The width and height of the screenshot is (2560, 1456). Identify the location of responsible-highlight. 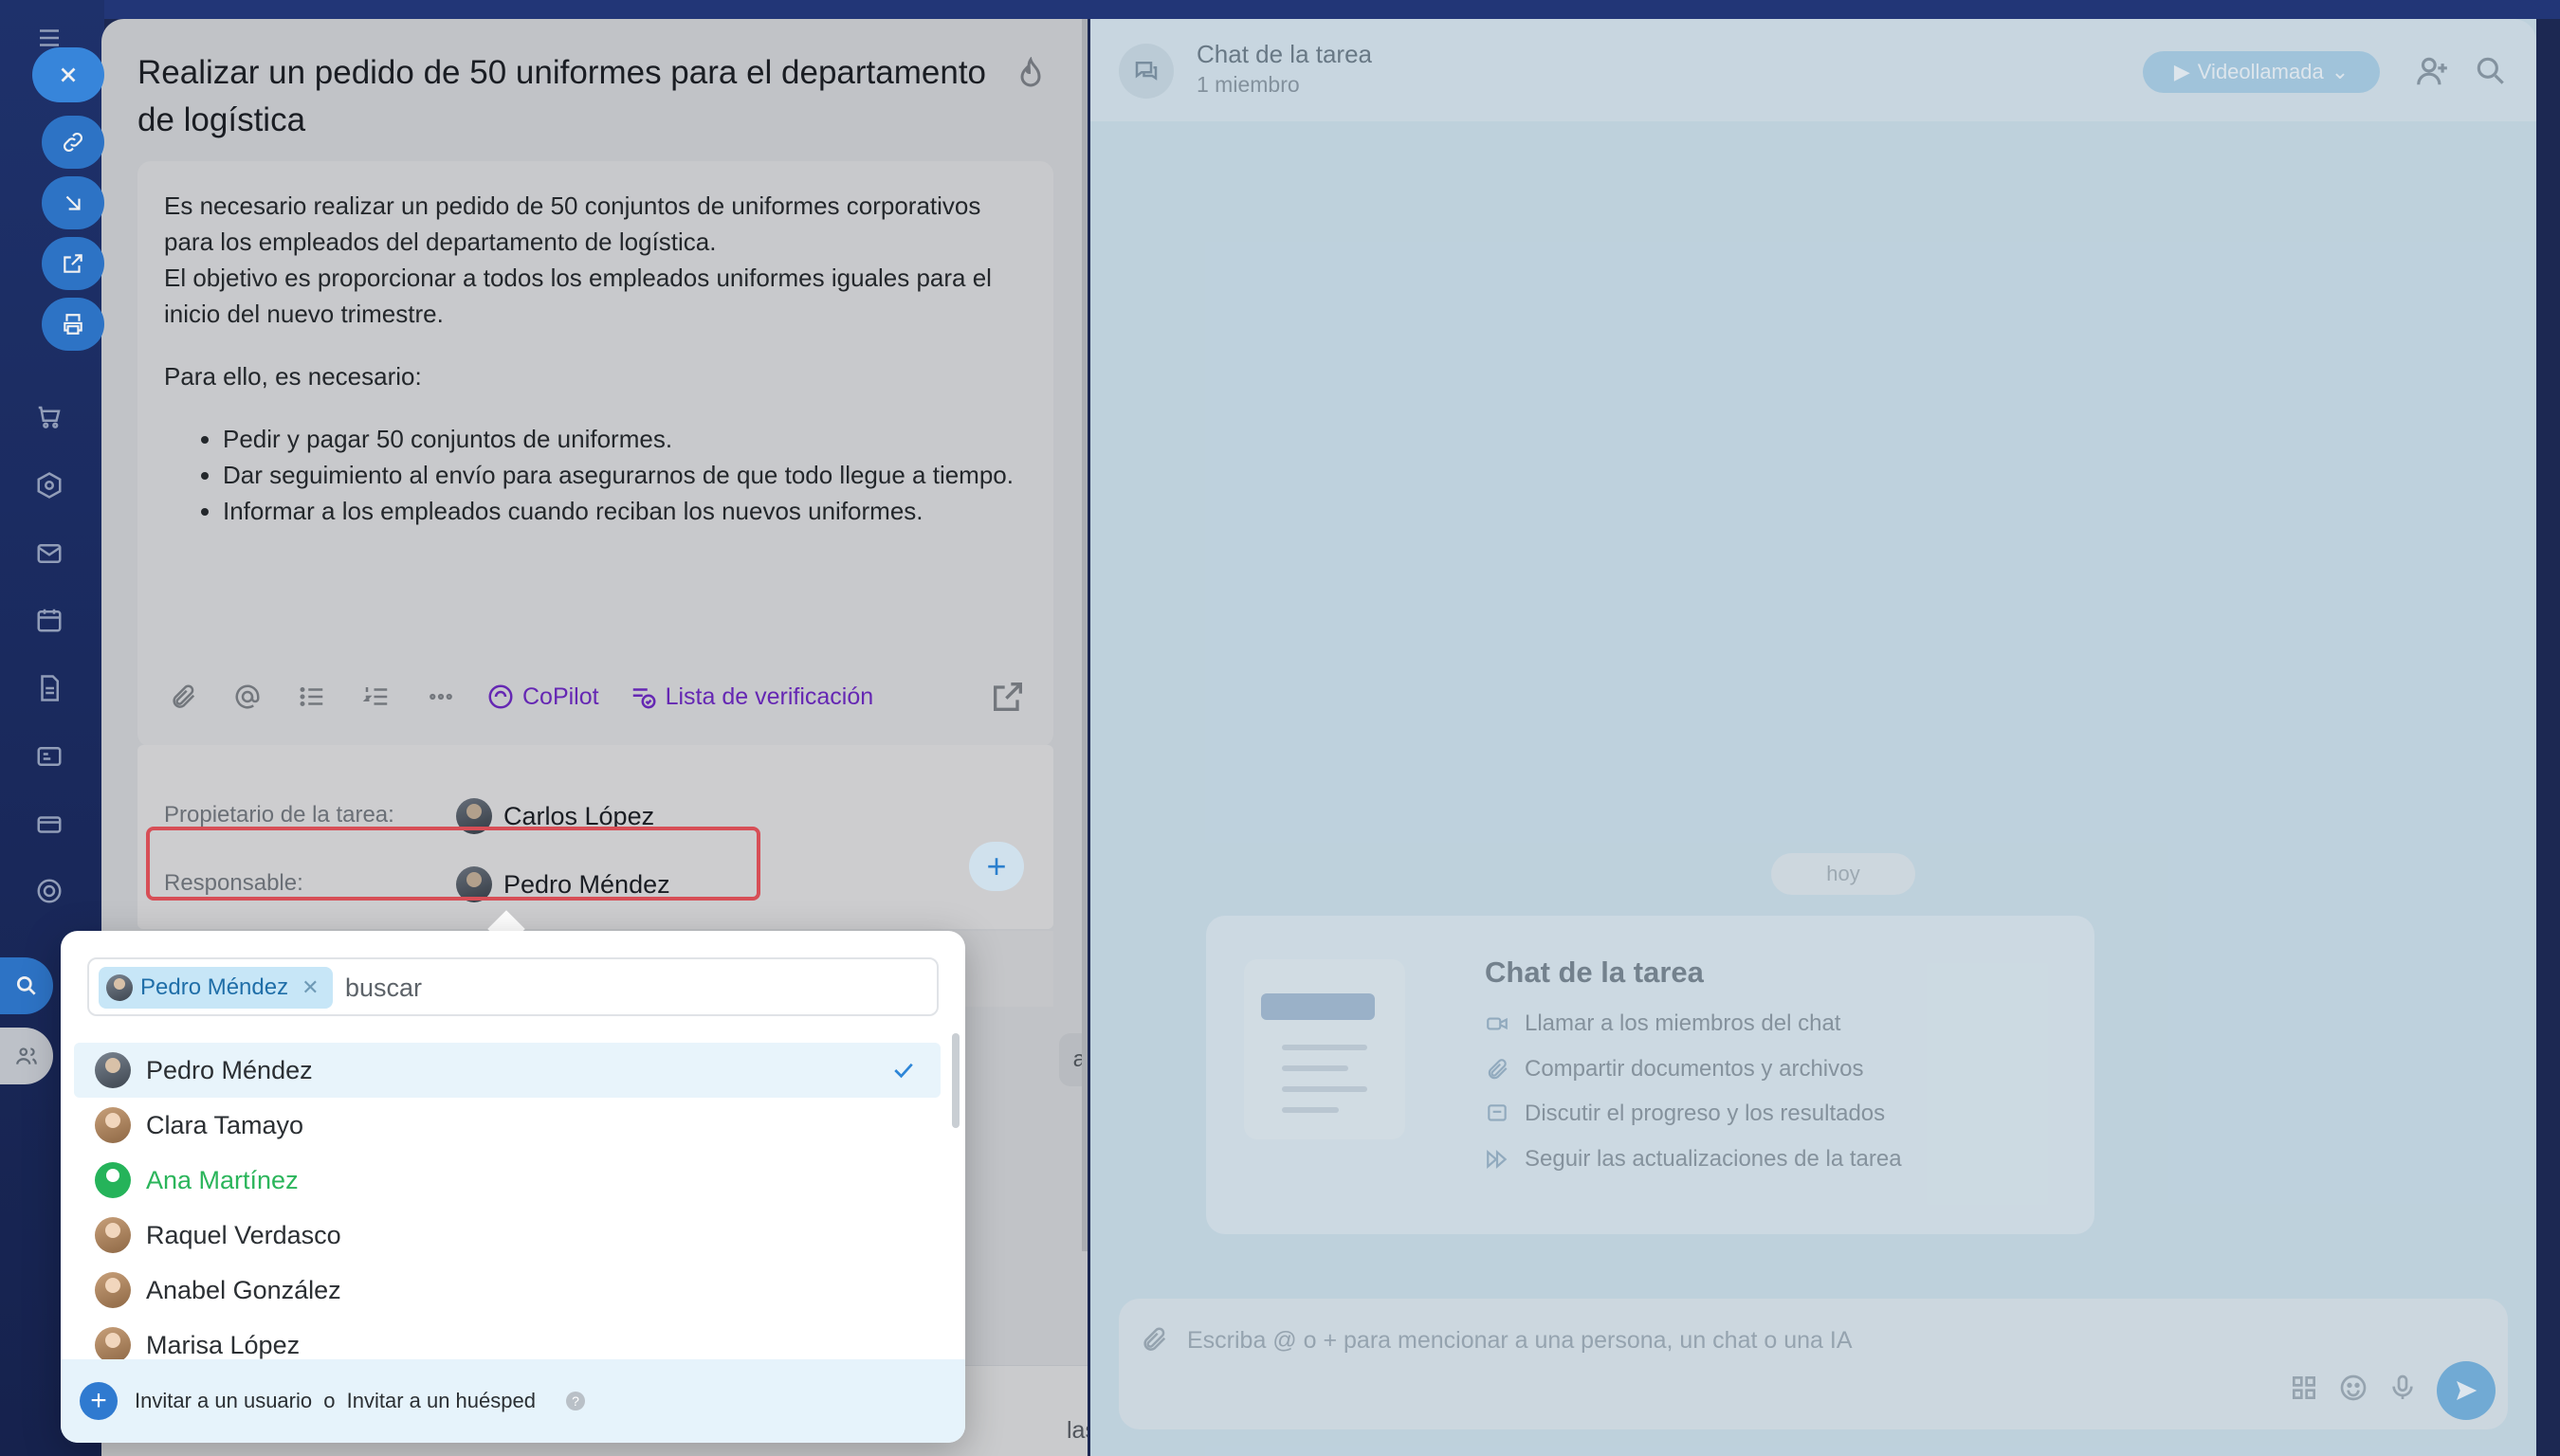
(453, 864).